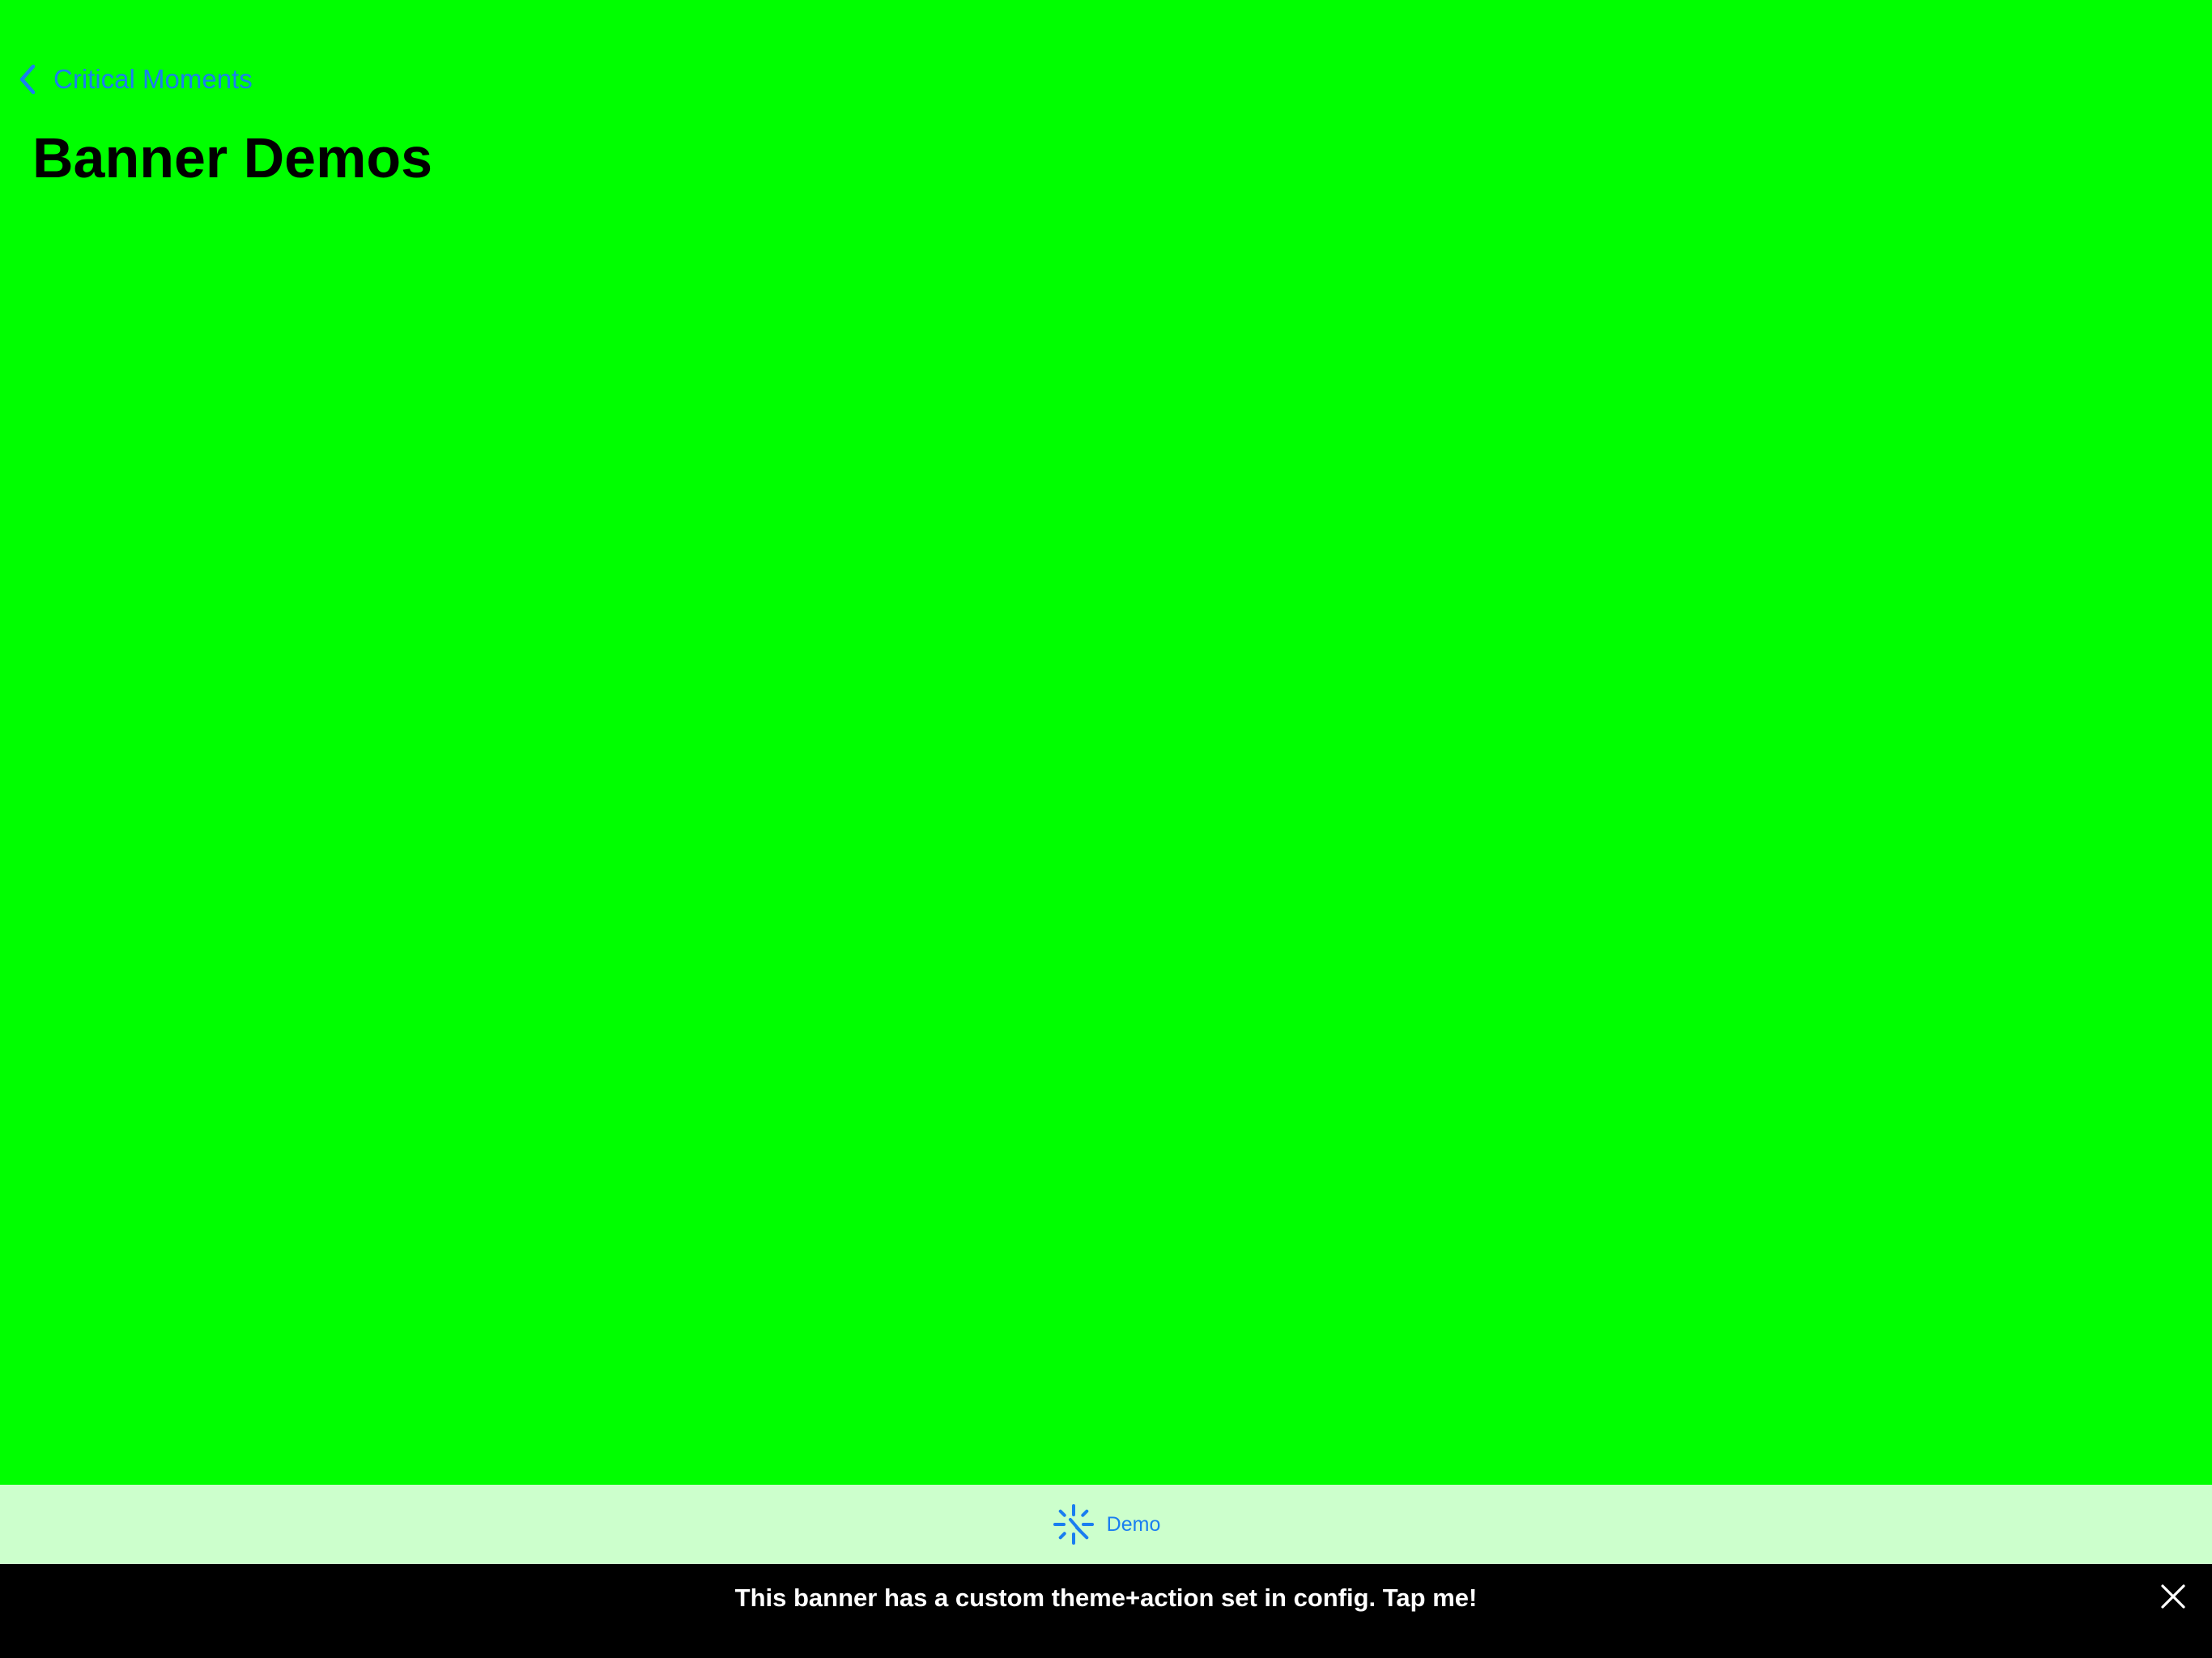 The width and height of the screenshot is (2212, 1658). I want to click on page-title: Banner Demos, so click(232, 157).